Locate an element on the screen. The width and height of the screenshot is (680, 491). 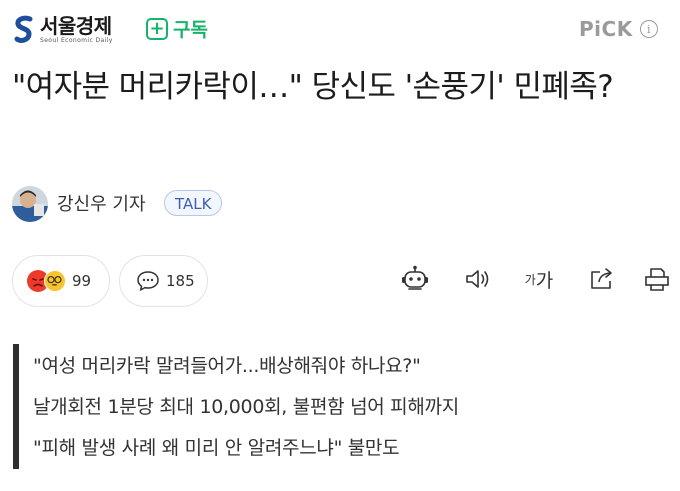
speaker-icon is located at coordinates (478, 279).